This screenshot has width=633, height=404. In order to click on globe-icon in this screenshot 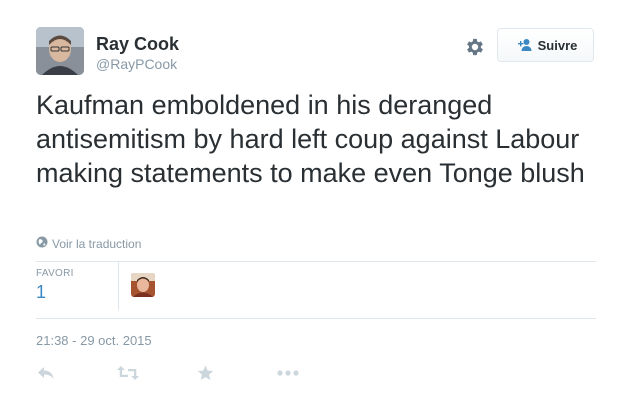, I will do `click(42, 243)`.